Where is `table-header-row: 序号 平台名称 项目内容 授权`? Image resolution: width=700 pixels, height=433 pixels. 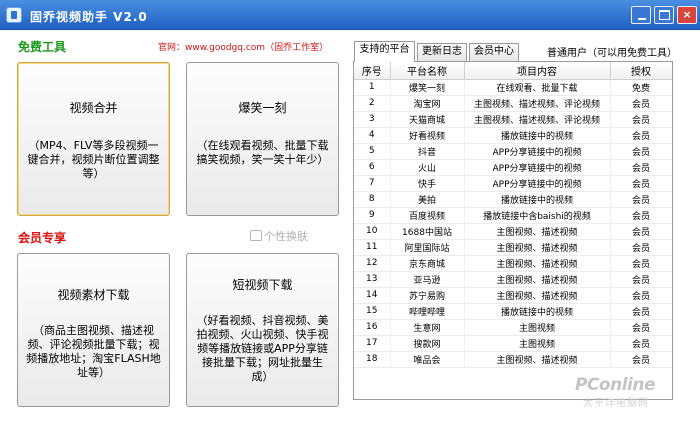
table-header-row: 序号 平台名称 项目内容 授权 is located at coordinates (513, 71).